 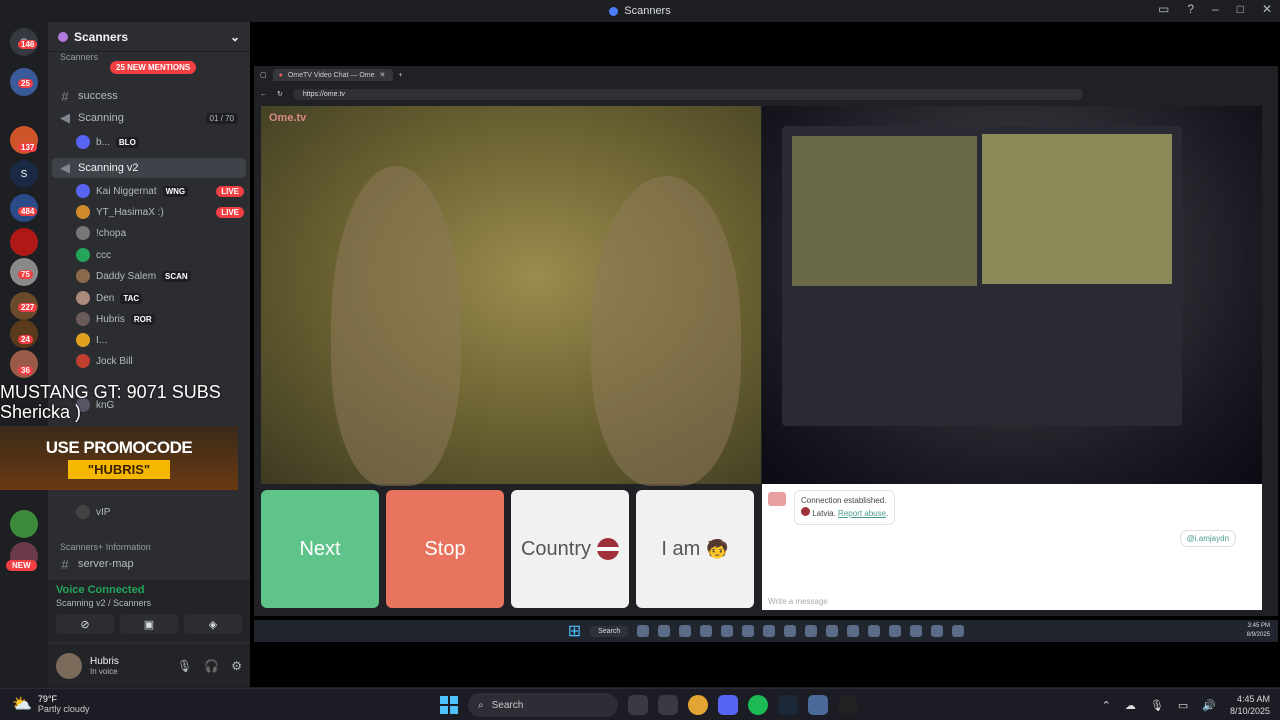 What do you see at coordinates (1240, 9) in the screenshot?
I see `maximize-button: □` at bounding box center [1240, 9].